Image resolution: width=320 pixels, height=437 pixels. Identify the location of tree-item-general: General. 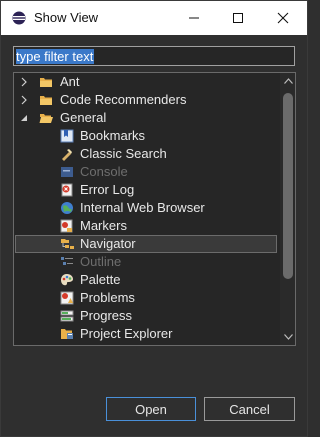
(146, 118).